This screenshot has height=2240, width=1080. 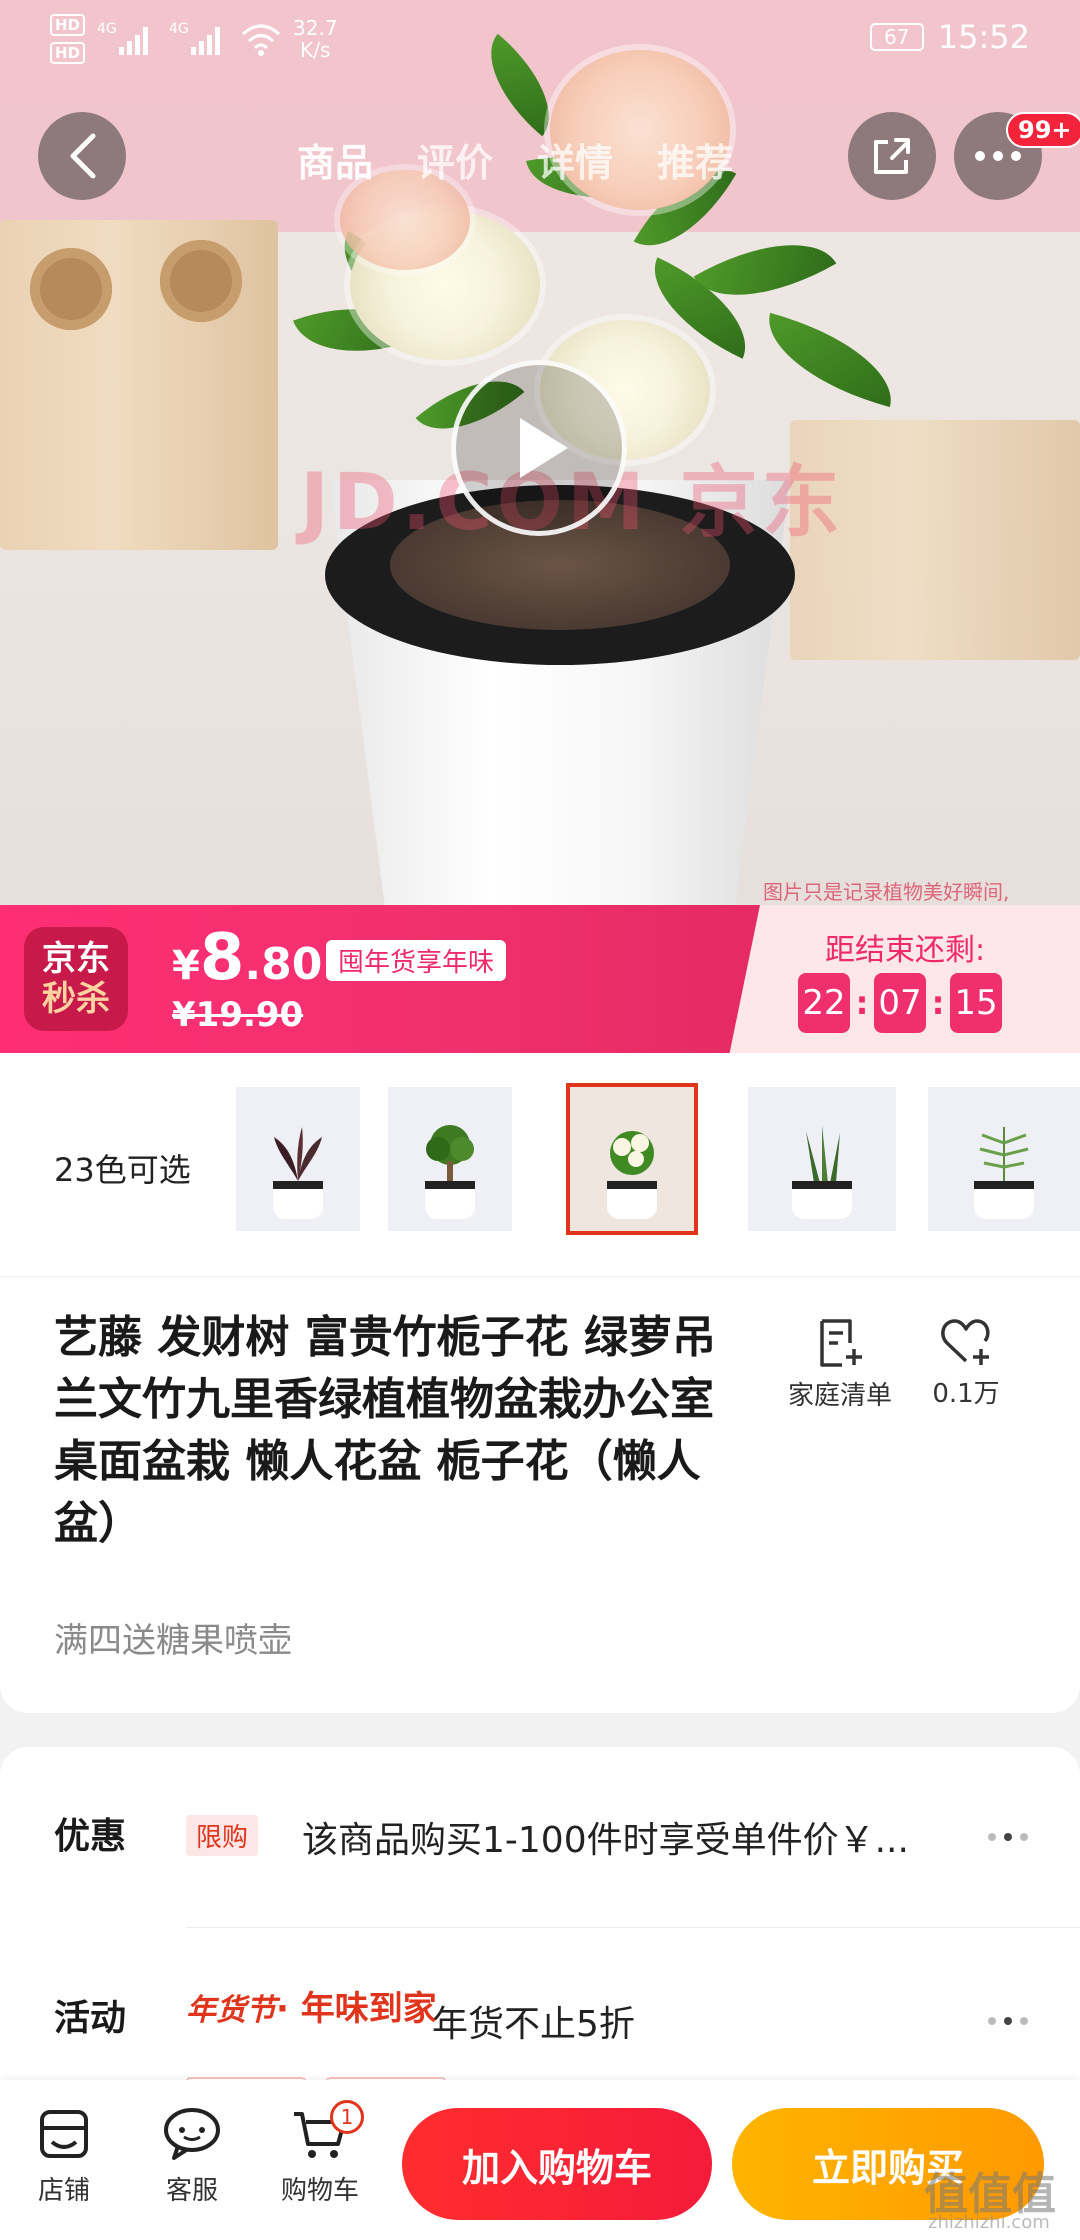 What do you see at coordinates (830, 360) in the screenshot?
I see `leaf` at bounding box center [830, 360].